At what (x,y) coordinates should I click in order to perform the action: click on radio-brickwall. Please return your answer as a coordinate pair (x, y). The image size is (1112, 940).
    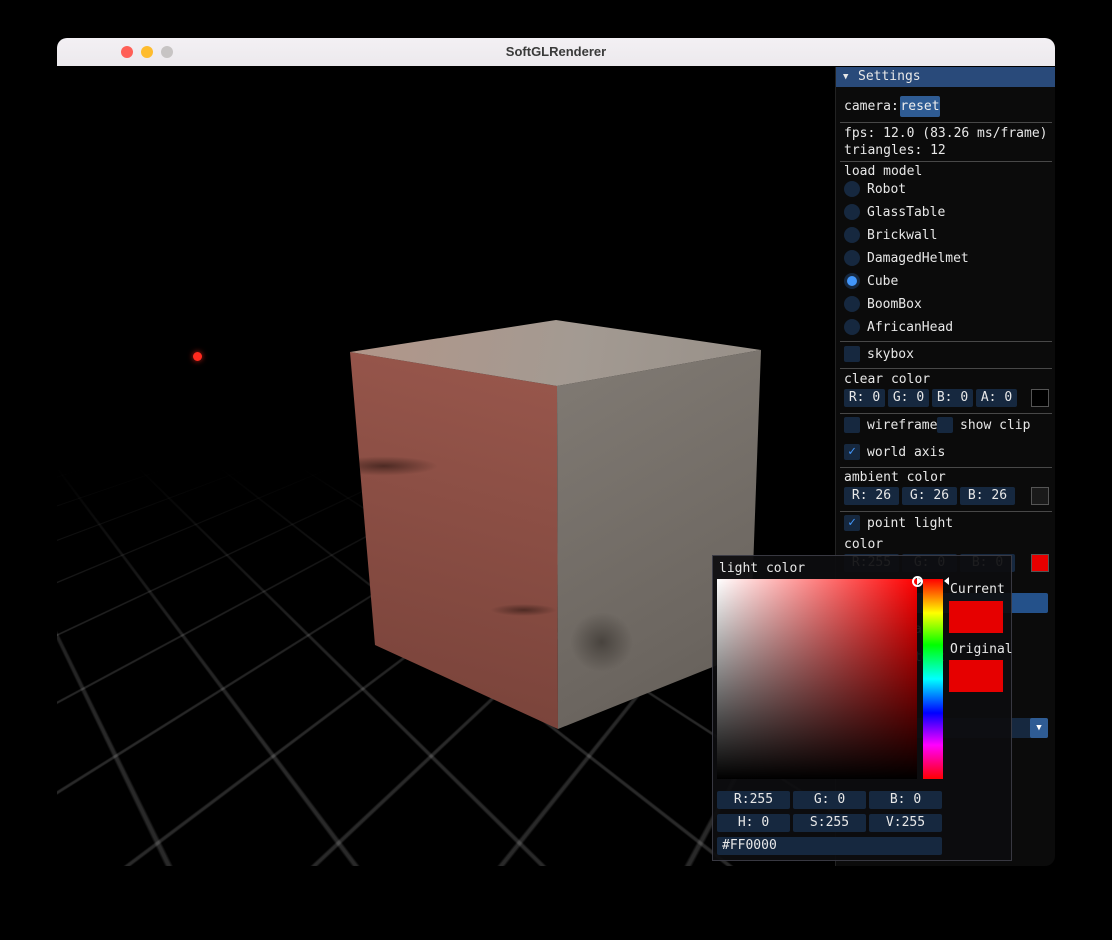
    Looking at the image, I should click on (852, 235).